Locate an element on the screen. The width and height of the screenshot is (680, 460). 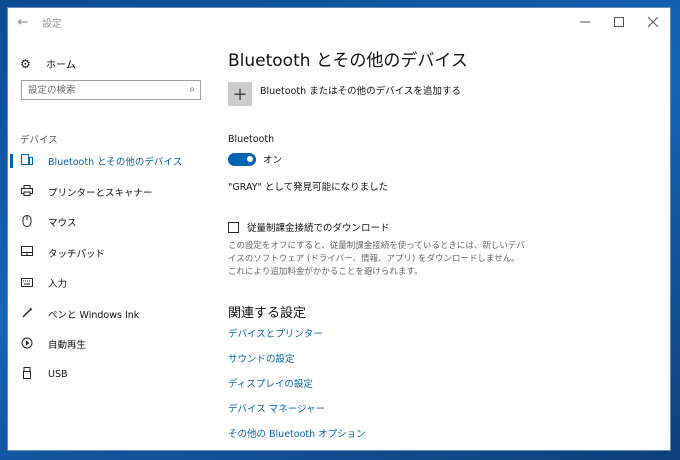
sidebar-item-label: USB is located at coordinates (58, 375).